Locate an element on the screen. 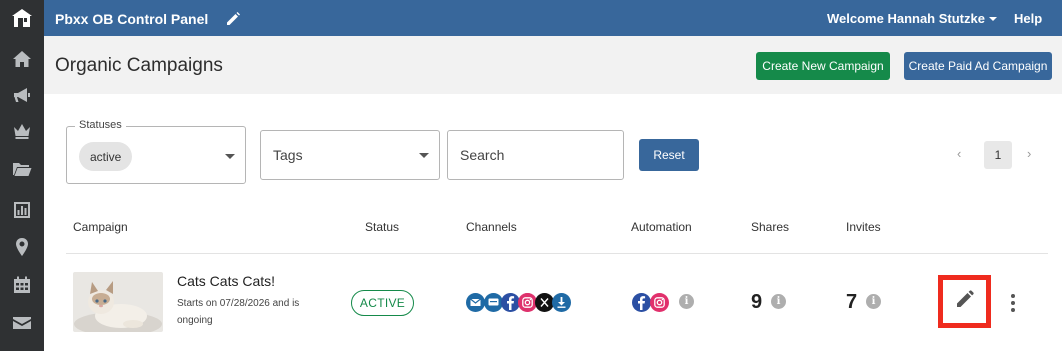 The width and height of the screenshot is (1062, 351). sidebar-rail is located at coordinates (22, 175).